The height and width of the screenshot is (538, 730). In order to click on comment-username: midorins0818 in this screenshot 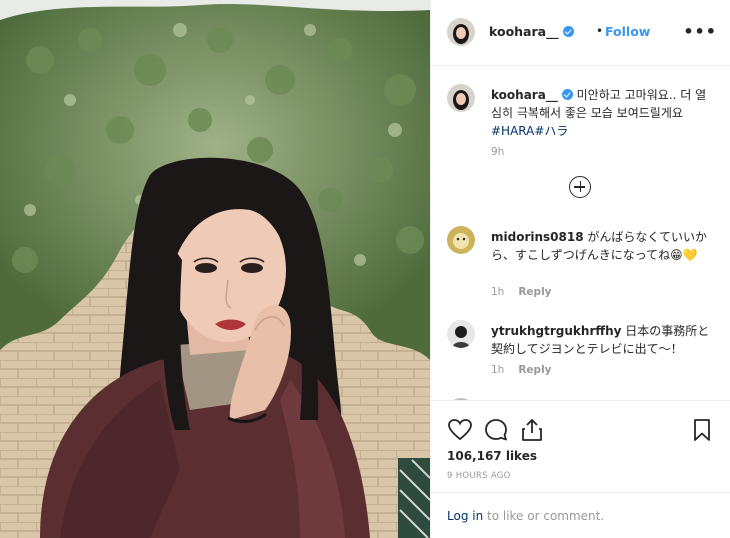, I will do `click(537, 237)`.